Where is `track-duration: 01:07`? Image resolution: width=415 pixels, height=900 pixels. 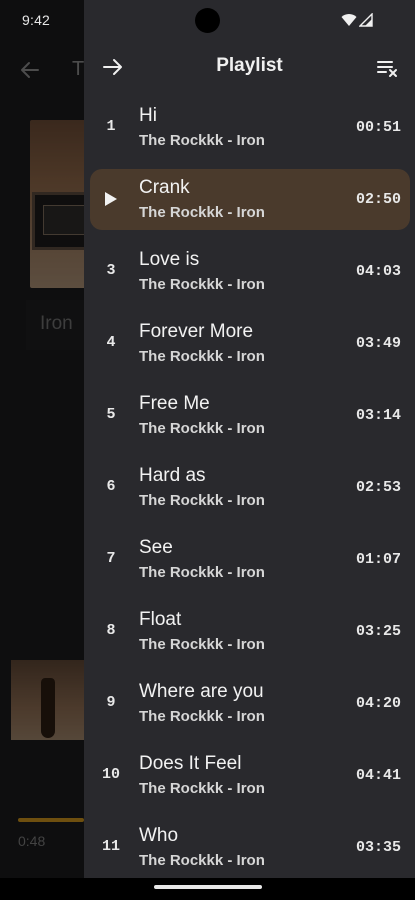 track-duration: 01:07 is located at coordinates (378, 559).